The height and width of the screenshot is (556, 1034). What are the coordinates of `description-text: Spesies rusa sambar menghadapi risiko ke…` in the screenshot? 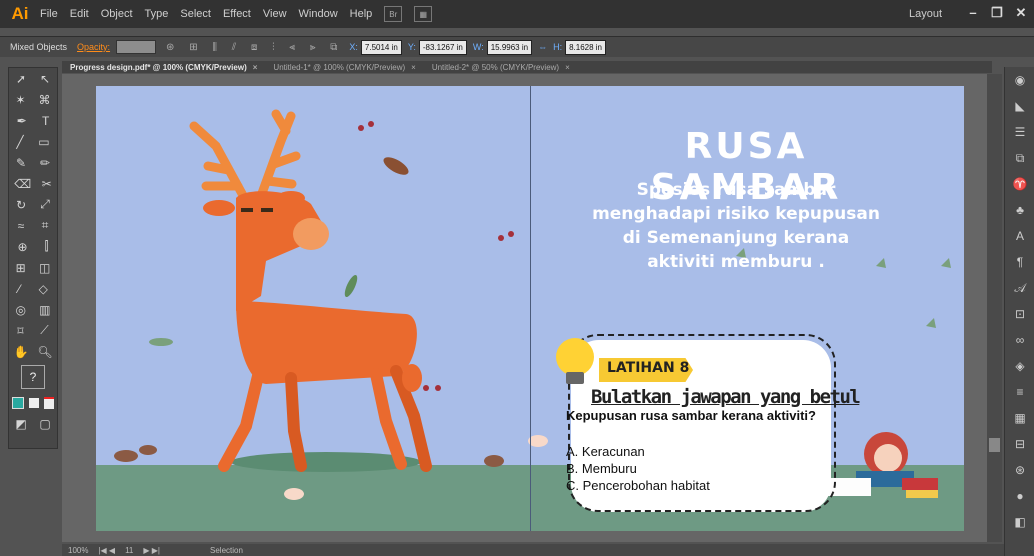 It's located at (736, 226).